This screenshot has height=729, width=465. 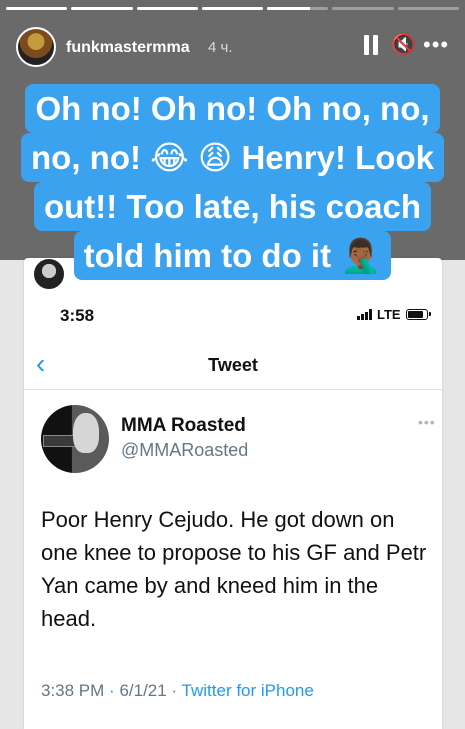 I want to click on story-time-ago: 4 ч., so click(x=220, y=47).